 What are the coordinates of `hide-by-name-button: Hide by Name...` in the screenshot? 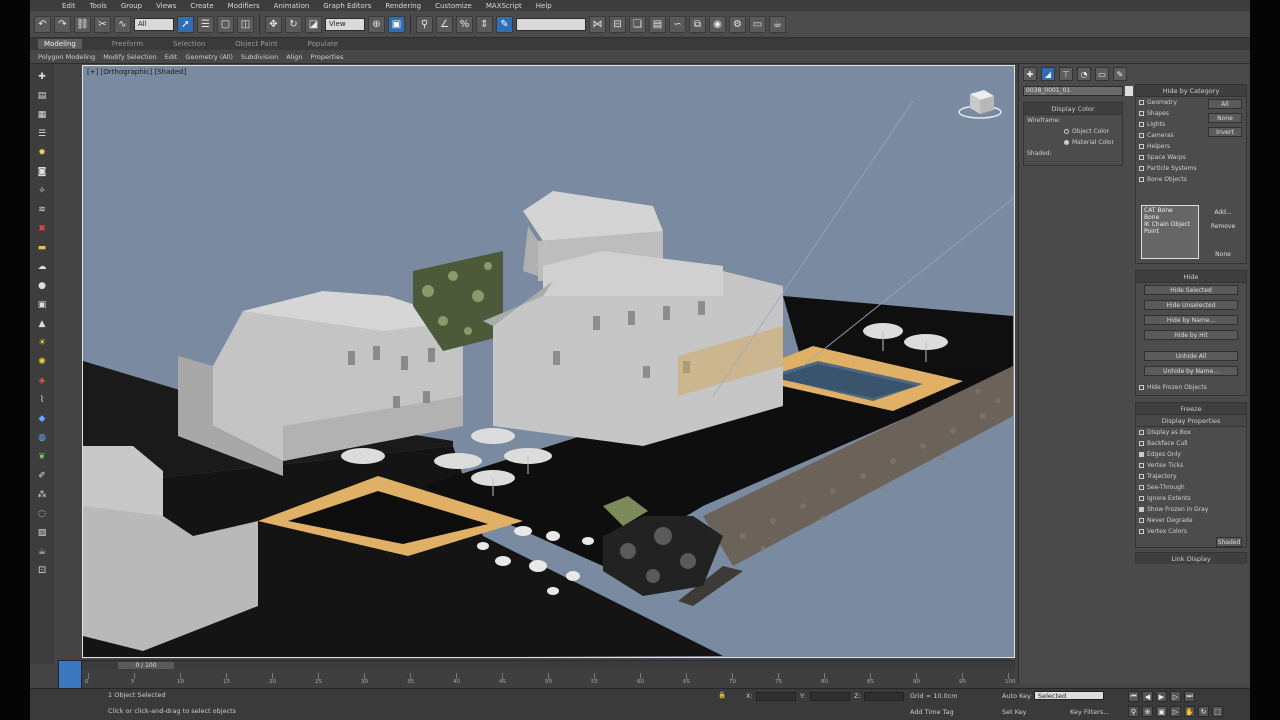 It's located at (1191, 320).